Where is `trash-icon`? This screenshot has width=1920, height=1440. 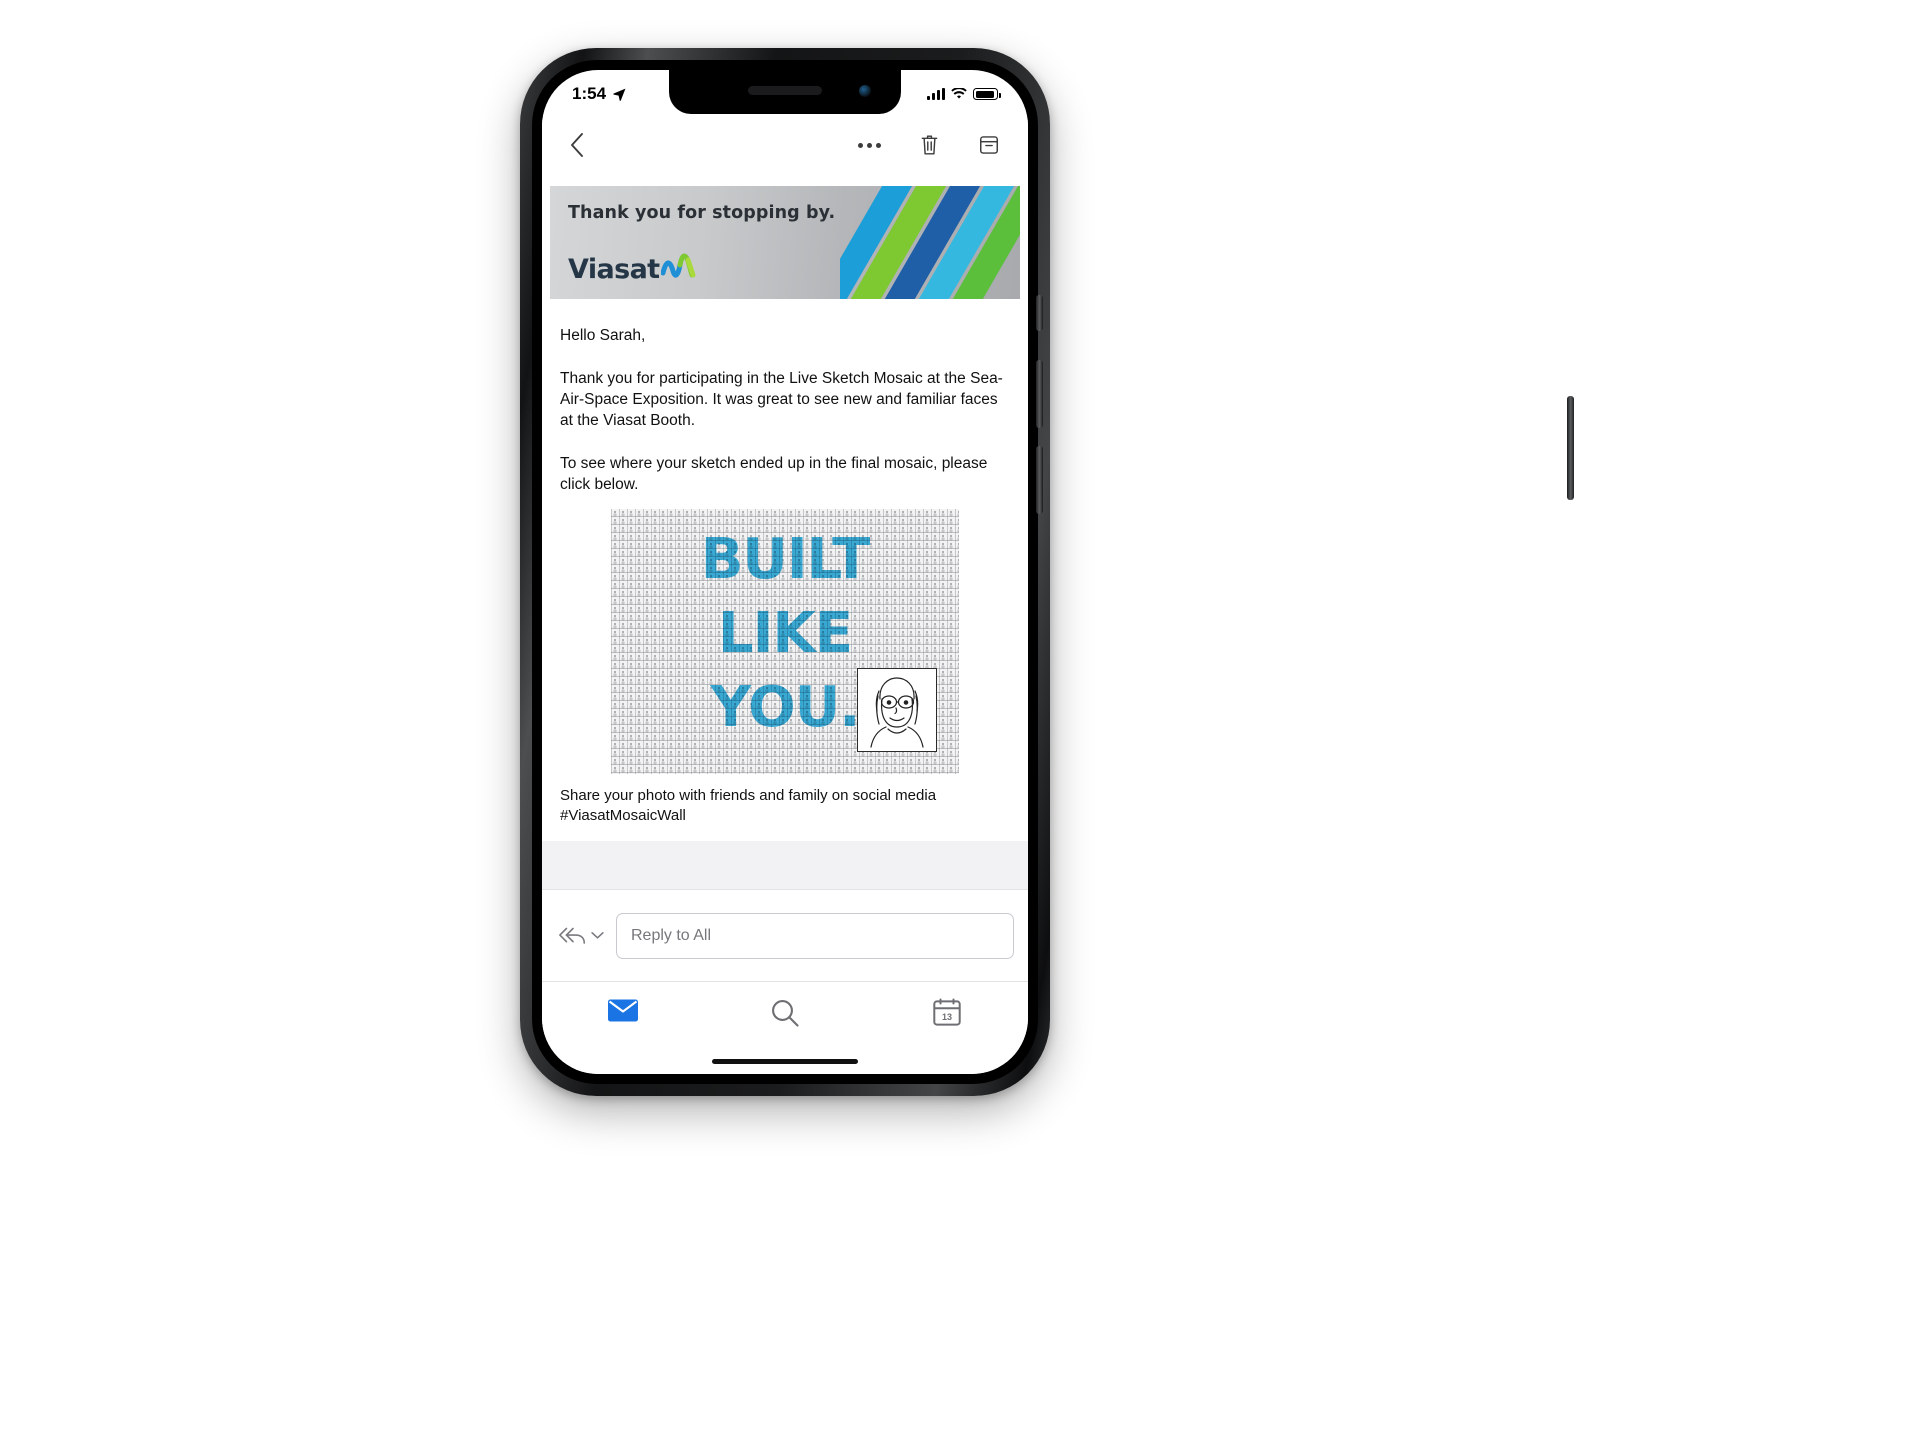
trash-icon is located at coordinates (929, 145).